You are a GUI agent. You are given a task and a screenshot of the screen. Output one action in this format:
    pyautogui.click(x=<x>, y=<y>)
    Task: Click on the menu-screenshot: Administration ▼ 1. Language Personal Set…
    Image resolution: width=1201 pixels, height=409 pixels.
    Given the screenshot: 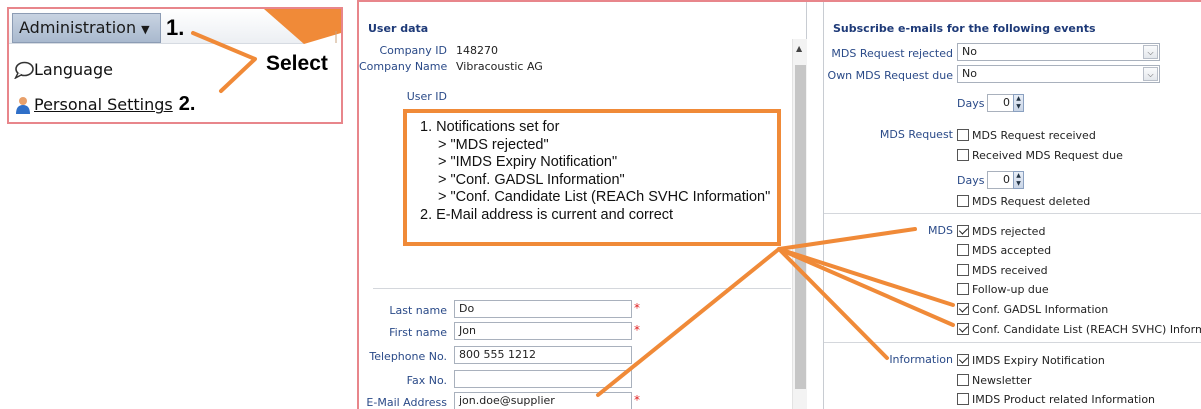 What is the action you would take?
    pyautogui.click(x=175, y=65)
    